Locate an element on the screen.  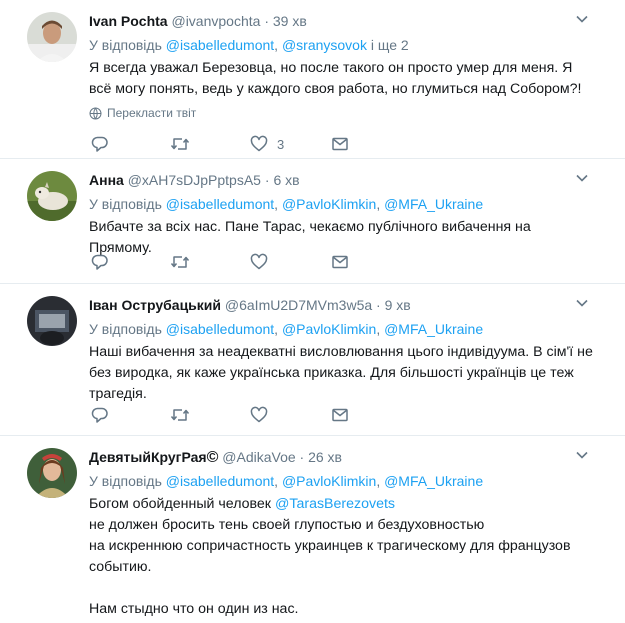
like-button: 3 is located at coordinates (267, 144).